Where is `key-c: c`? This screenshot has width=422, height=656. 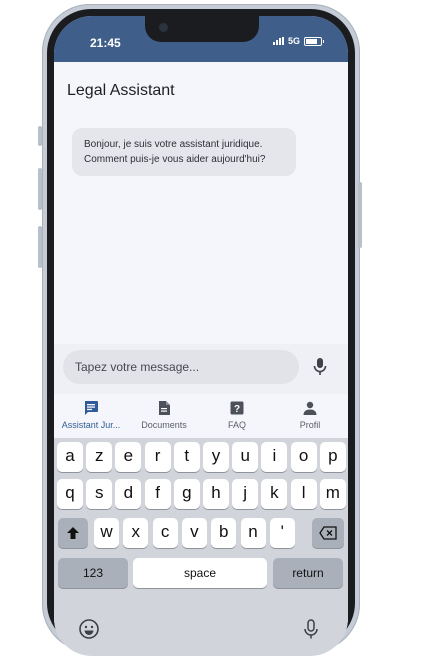
key-c: c is located at coordinates (165, 533).